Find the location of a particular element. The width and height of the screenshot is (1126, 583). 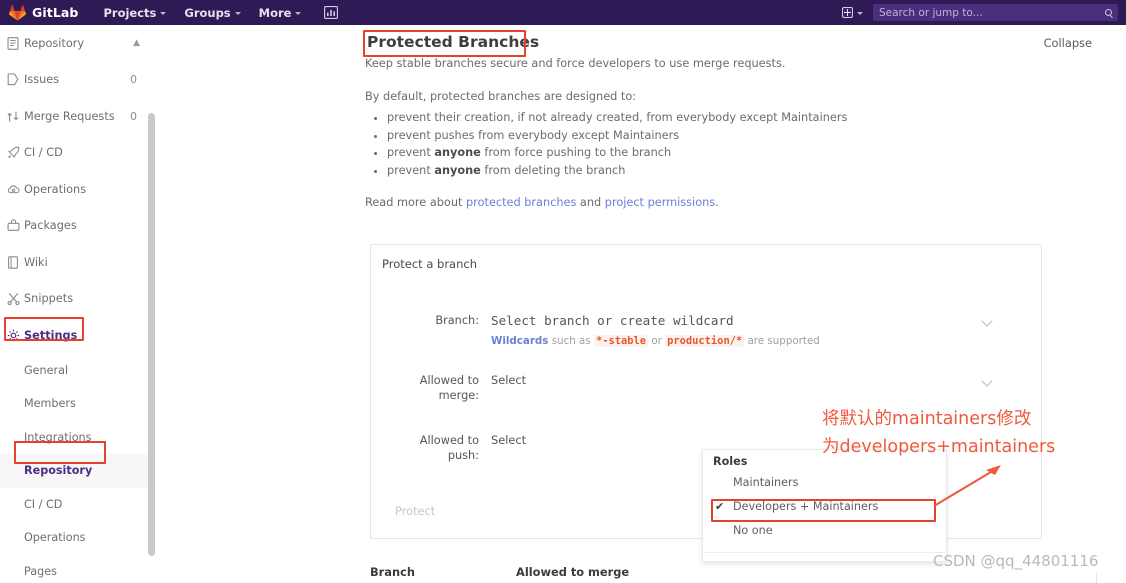

sidebar-scrollbar is located at coordinates (151, 334).